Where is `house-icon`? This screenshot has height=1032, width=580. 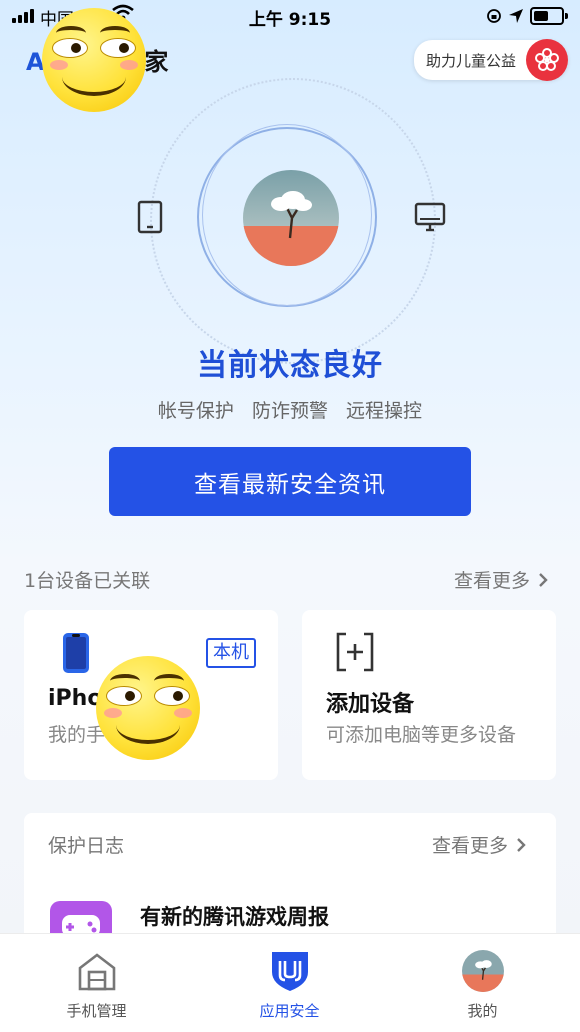
house-icon is located at coordinates (97, 974).